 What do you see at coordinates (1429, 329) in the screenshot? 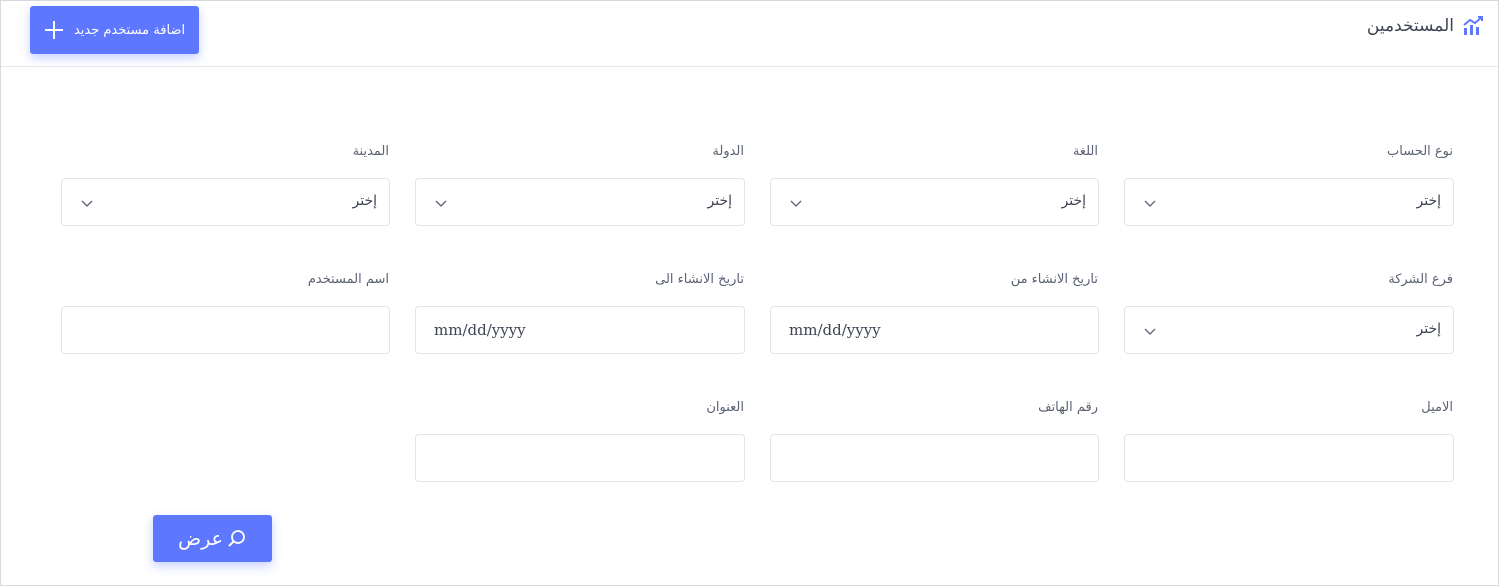
I see `company-branch-select-value: إختر` at bounding box center [1429, 329].